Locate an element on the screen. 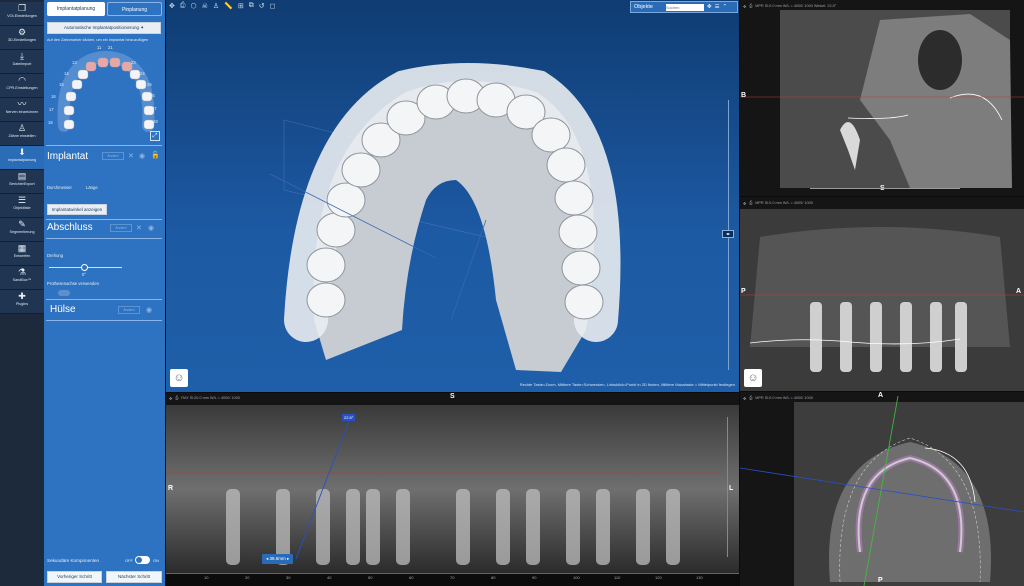  nav-label: 3D-Einstellungen is located at coordinates (22, 40).